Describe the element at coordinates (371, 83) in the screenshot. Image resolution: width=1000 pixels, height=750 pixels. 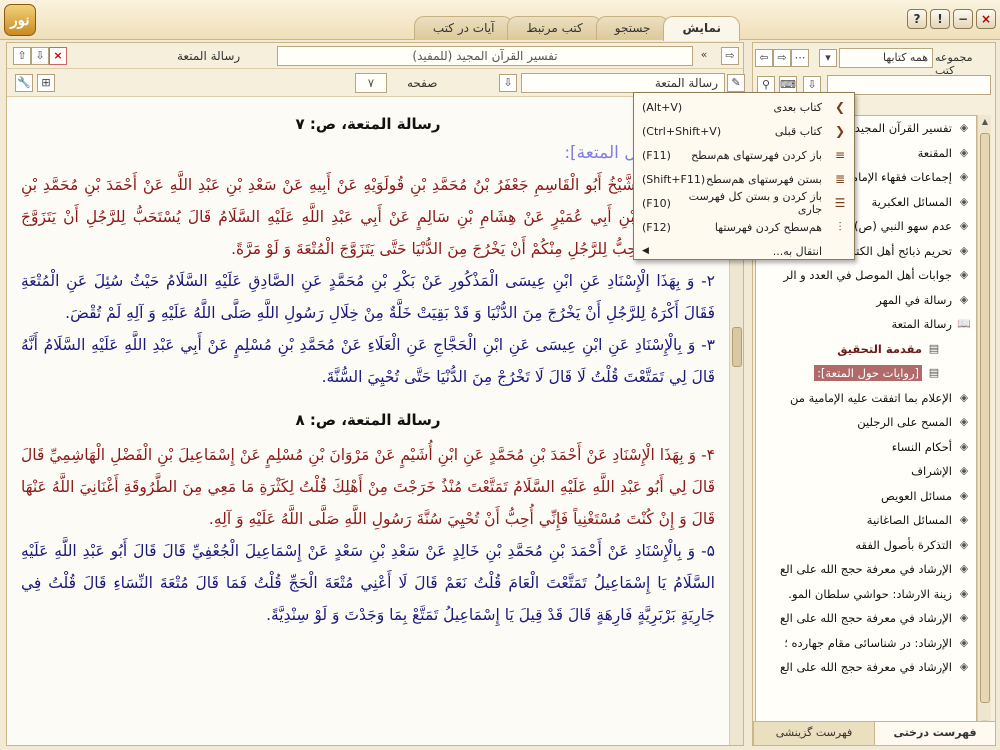
I see `page-number-field: ۷` at that location.